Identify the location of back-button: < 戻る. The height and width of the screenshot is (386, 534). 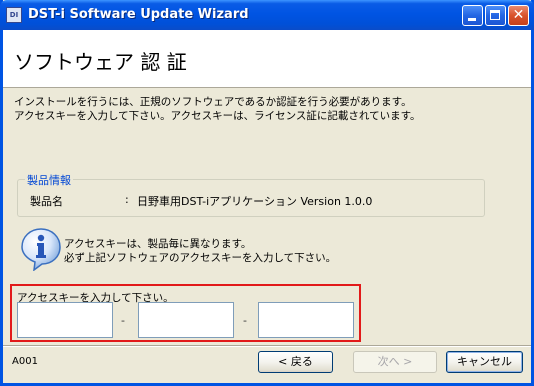
(295, 362).